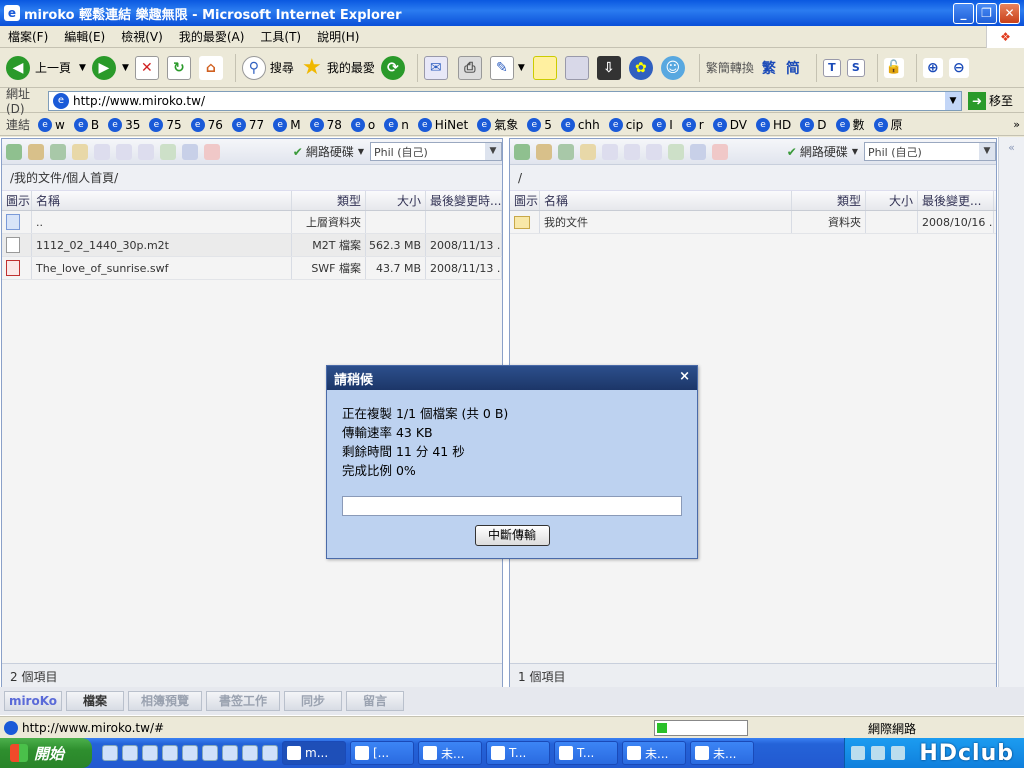 This screenshot has height=768, width=1024. I want to click on table-row: .. 上層資料夾, so click(252, 222).